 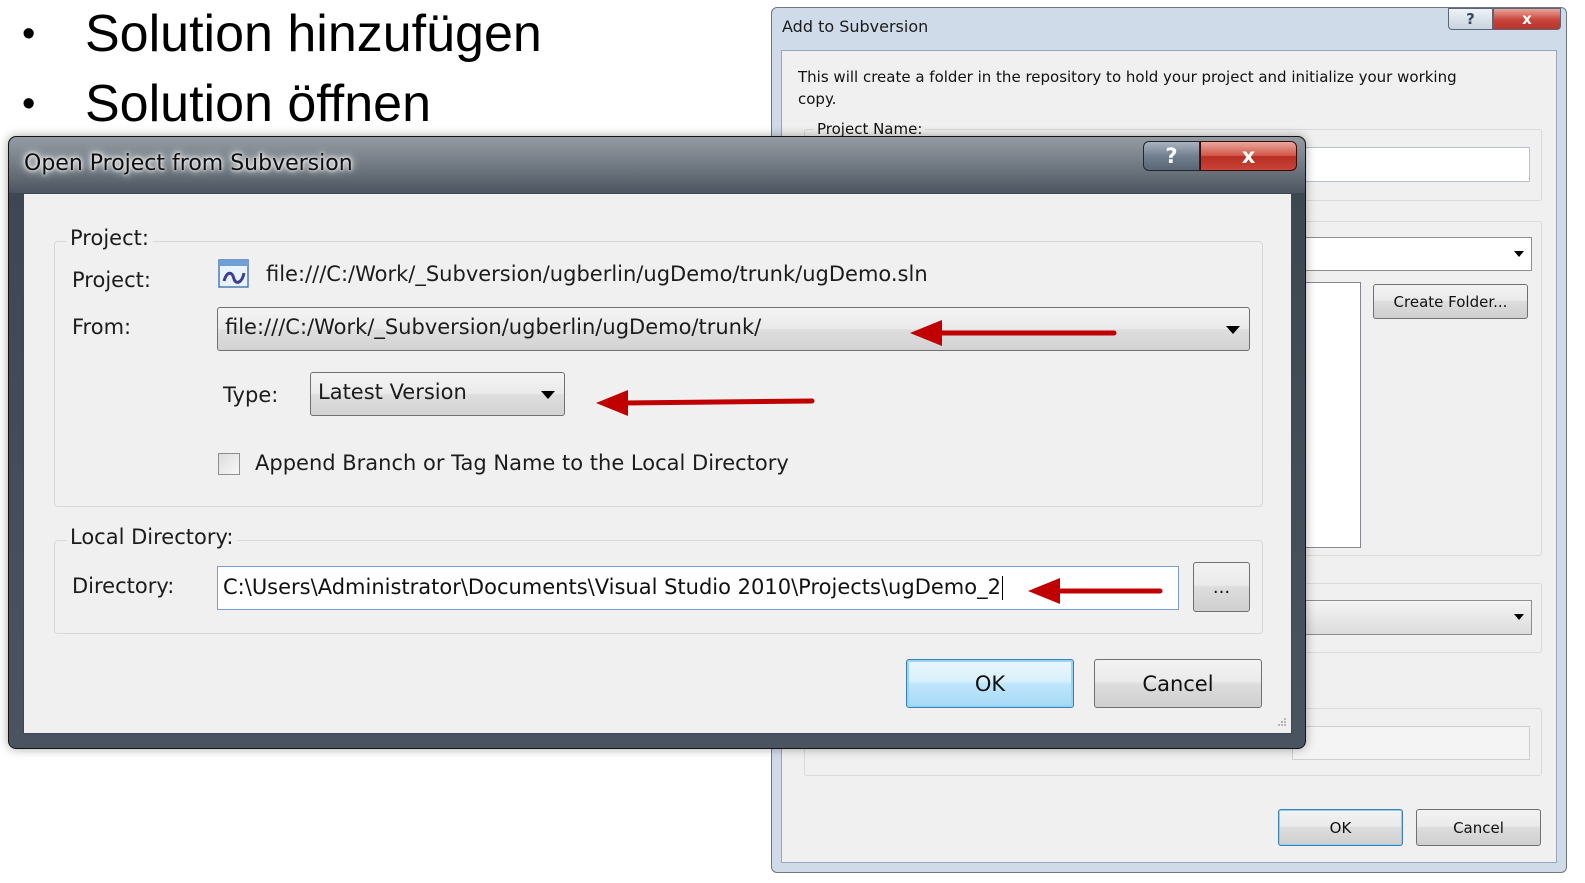 What do you see at coordinates (229, 464) in the screenshot?
I see `append-branch-checkbox` at bounding box center [229, 464].